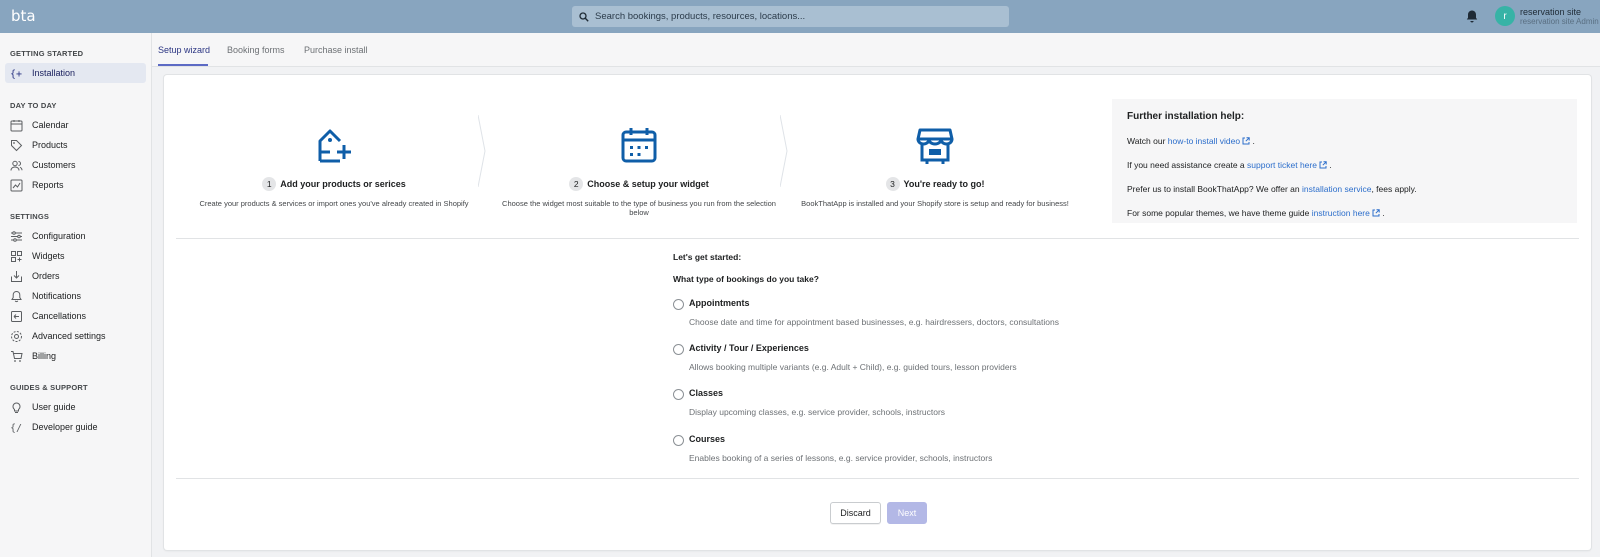 The image size is (1600, 557). I want to click on reports-icon, so click(16, 185).